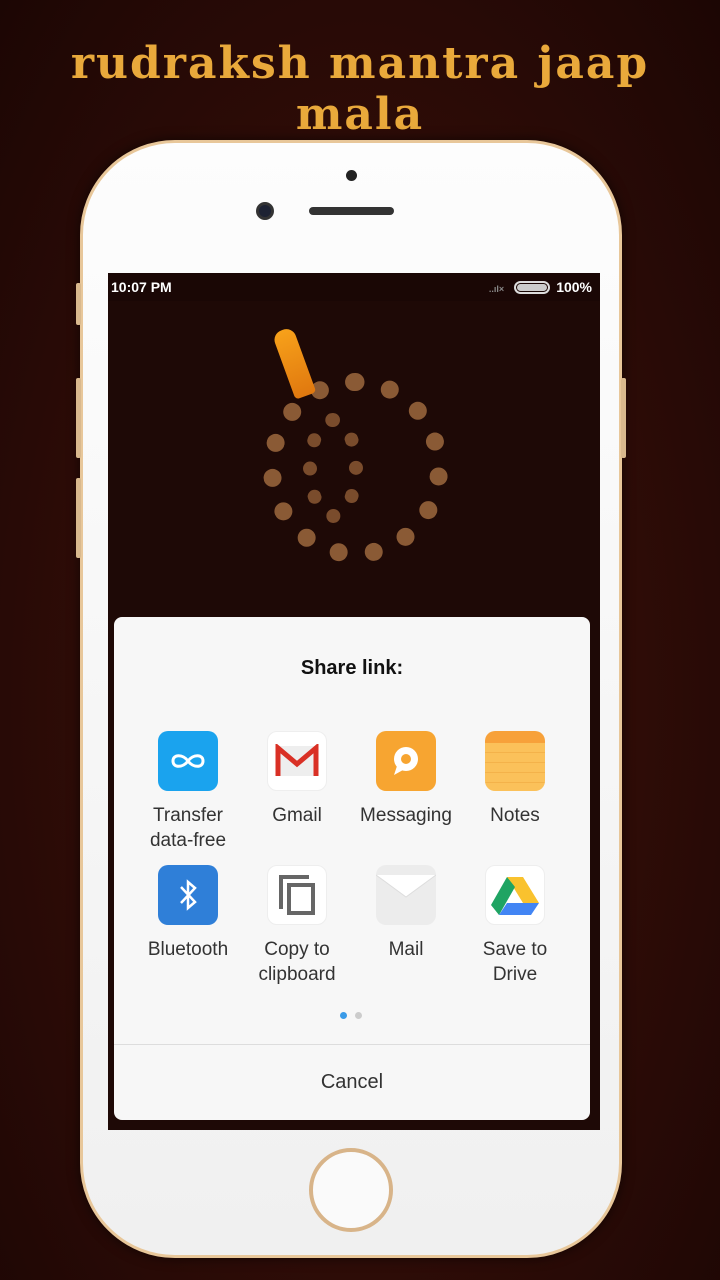 The image size is (720, 1280). Describe the element at coordinates (532, 287) in the screenshot. I see `battery-icon` at that location.